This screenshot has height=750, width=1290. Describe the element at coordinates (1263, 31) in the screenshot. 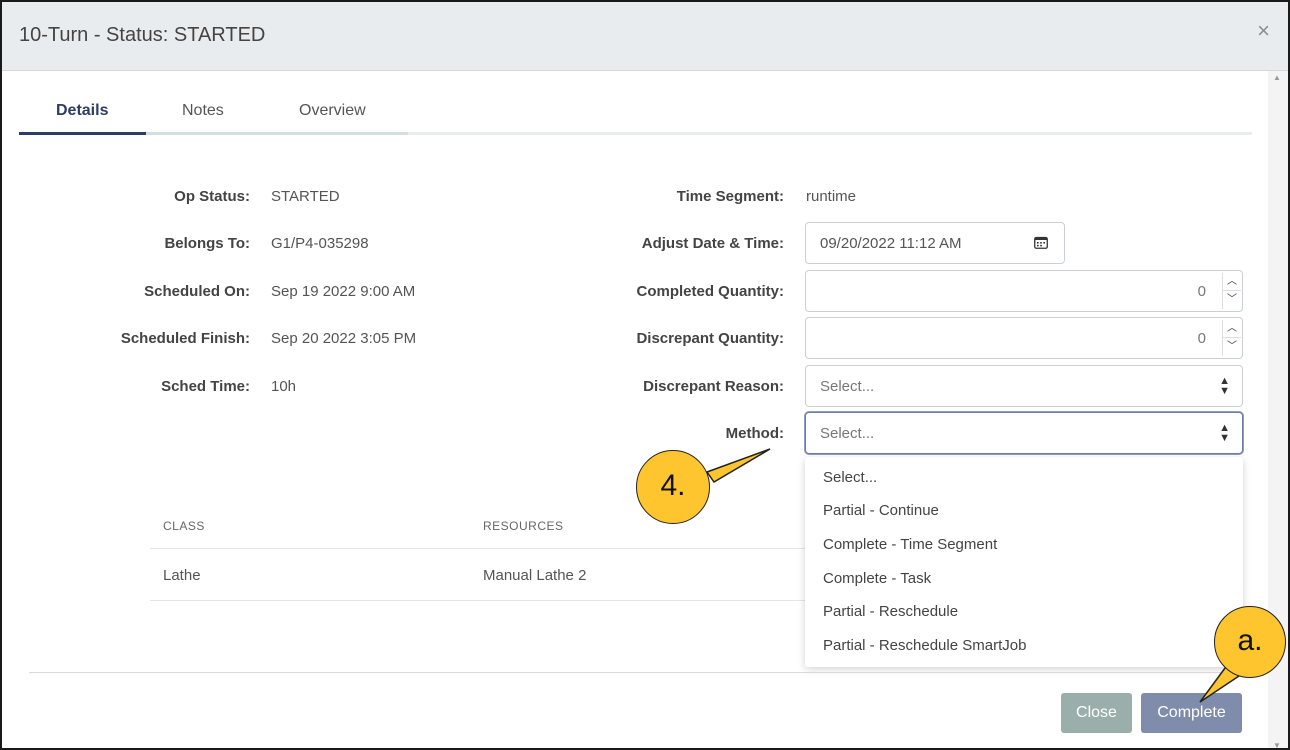

I see `close-icon: ×` at that location.